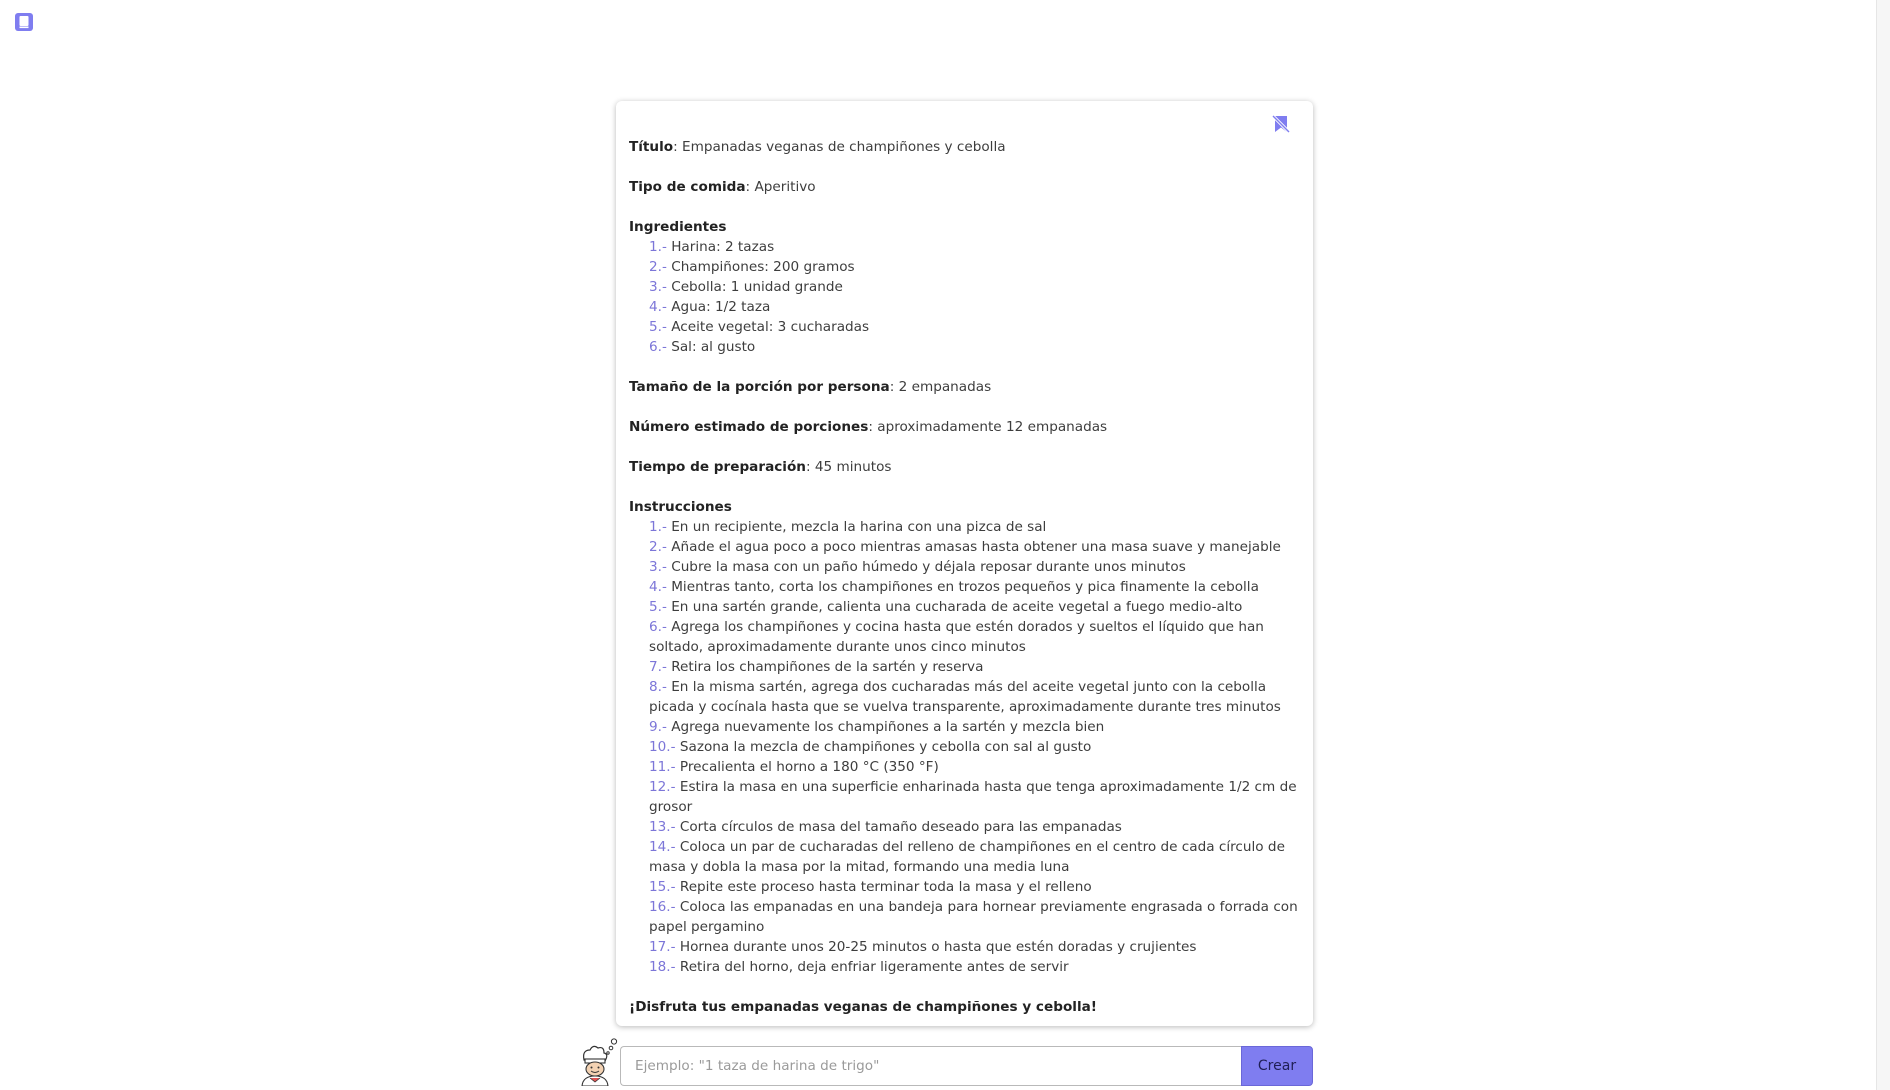 The image size is (1890, 1090). What do you see at coordinates (723, 247) in the screenshot?
I see `ingredient-text: Harina: 2 tazas` at bounding box center [723, 247].